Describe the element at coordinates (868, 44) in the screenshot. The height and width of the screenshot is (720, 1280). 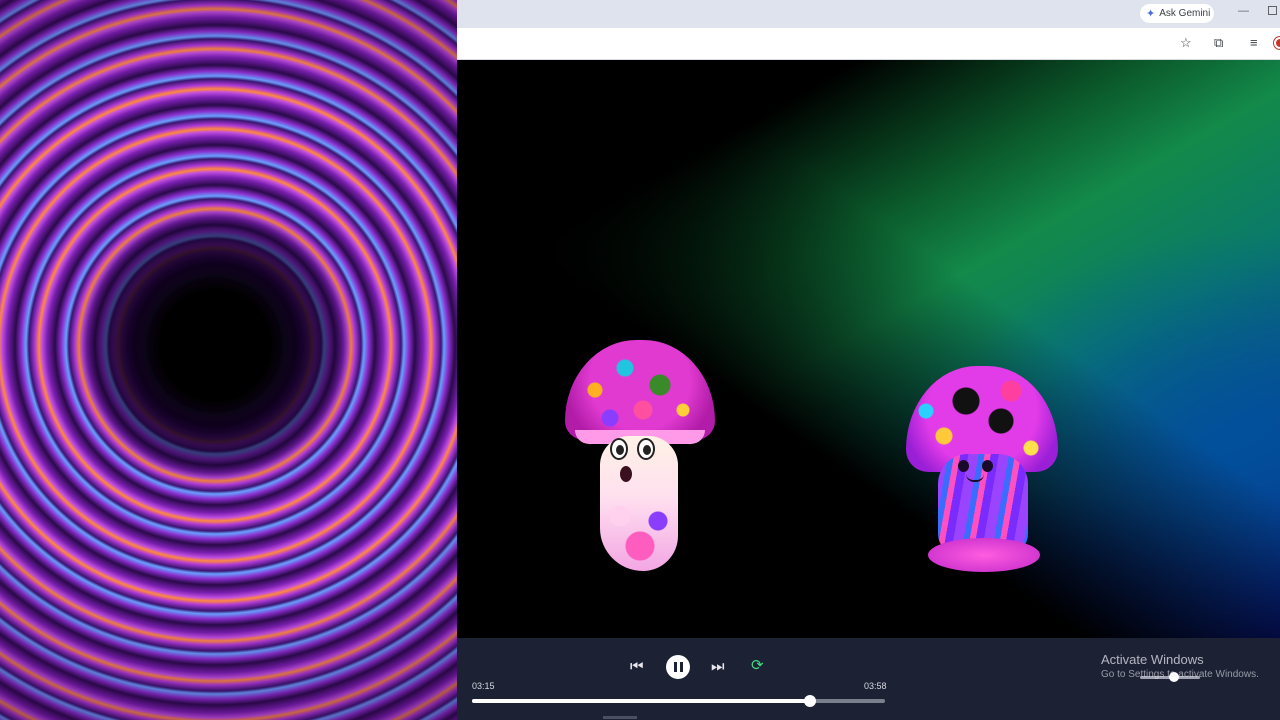
I see `browser-address-bar` at that location.